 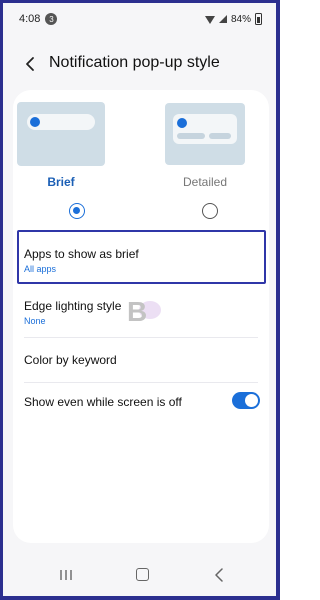 I want to click on home-icon, so click(x=142, y=574).